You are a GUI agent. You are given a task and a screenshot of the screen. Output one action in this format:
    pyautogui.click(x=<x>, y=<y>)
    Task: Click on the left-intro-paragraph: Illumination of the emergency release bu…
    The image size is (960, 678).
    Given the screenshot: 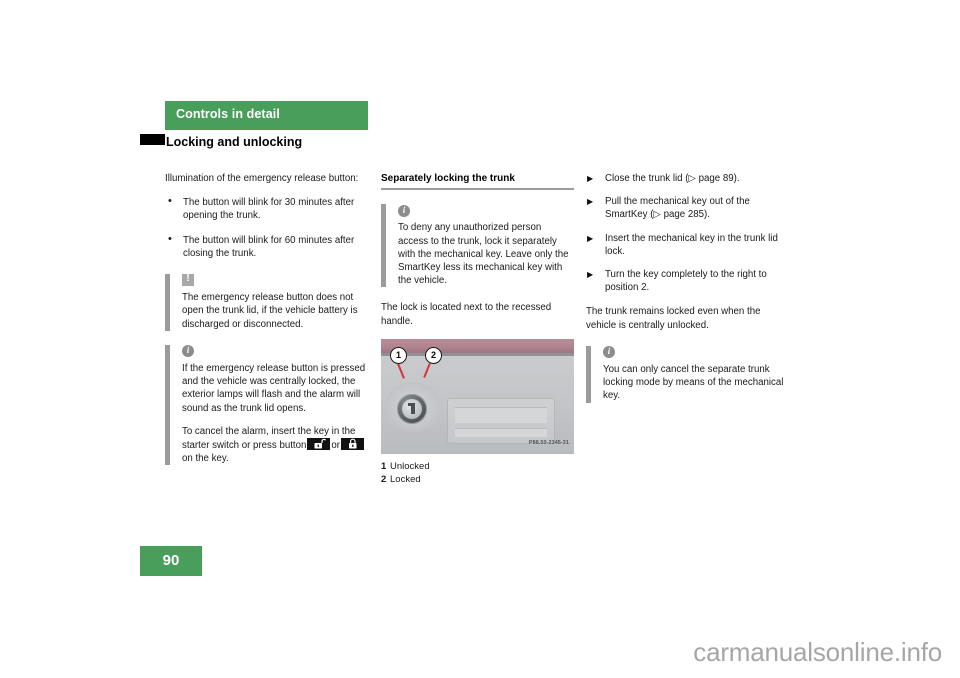 What is the action you would take?
    pyautogui.click(x=262, y=178)
    